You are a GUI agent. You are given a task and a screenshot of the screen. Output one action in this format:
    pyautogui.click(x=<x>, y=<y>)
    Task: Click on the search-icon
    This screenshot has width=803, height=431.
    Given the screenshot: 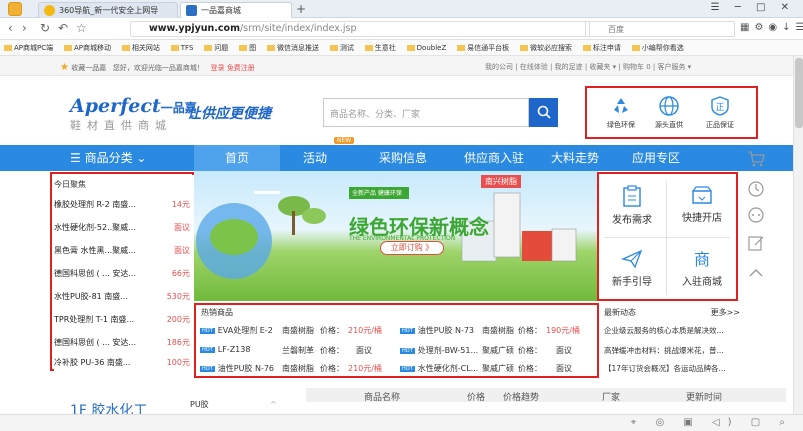 What is the action you would take?
    pyautogui.click(x=544, y=112)
    